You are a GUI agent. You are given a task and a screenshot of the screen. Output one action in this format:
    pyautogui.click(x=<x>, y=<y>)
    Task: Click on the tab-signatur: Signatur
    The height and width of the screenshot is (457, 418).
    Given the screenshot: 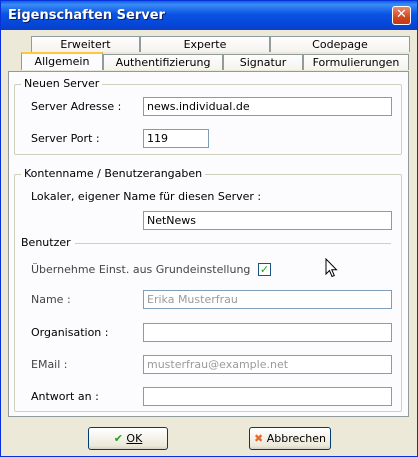 What is the action you would take?
    pyautogui.click(x=263, y=62)
    